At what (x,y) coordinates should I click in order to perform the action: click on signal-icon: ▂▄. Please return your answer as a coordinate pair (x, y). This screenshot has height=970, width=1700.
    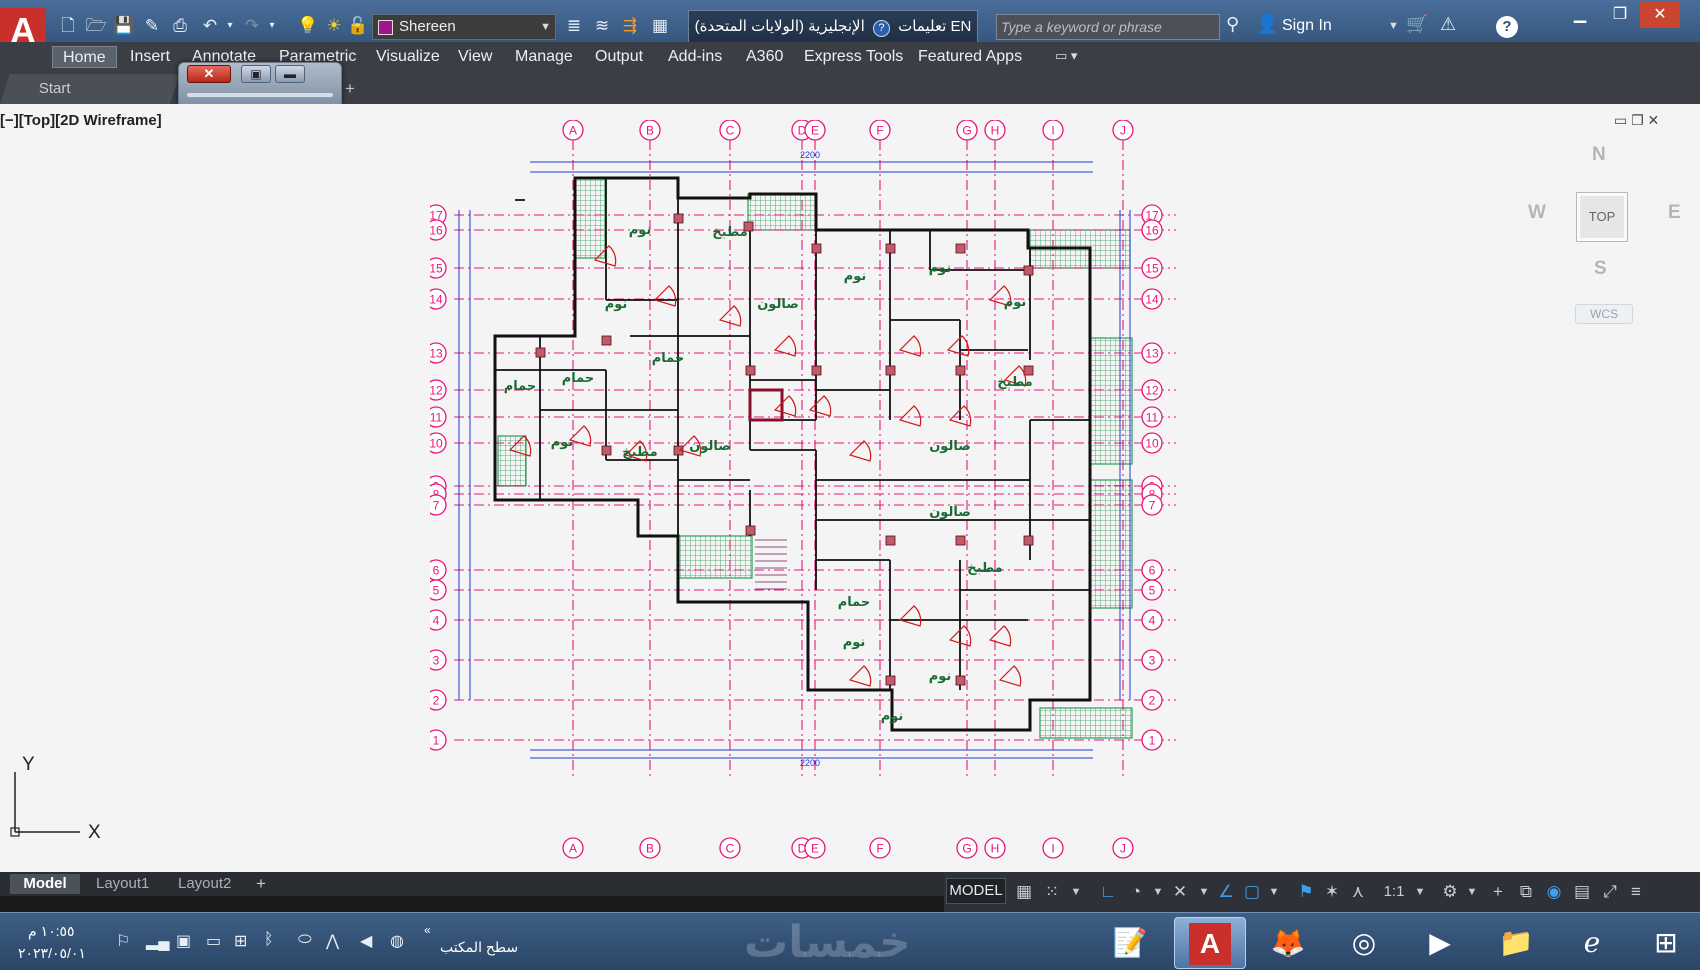
    Looking at the image, I should click on (158, 941).